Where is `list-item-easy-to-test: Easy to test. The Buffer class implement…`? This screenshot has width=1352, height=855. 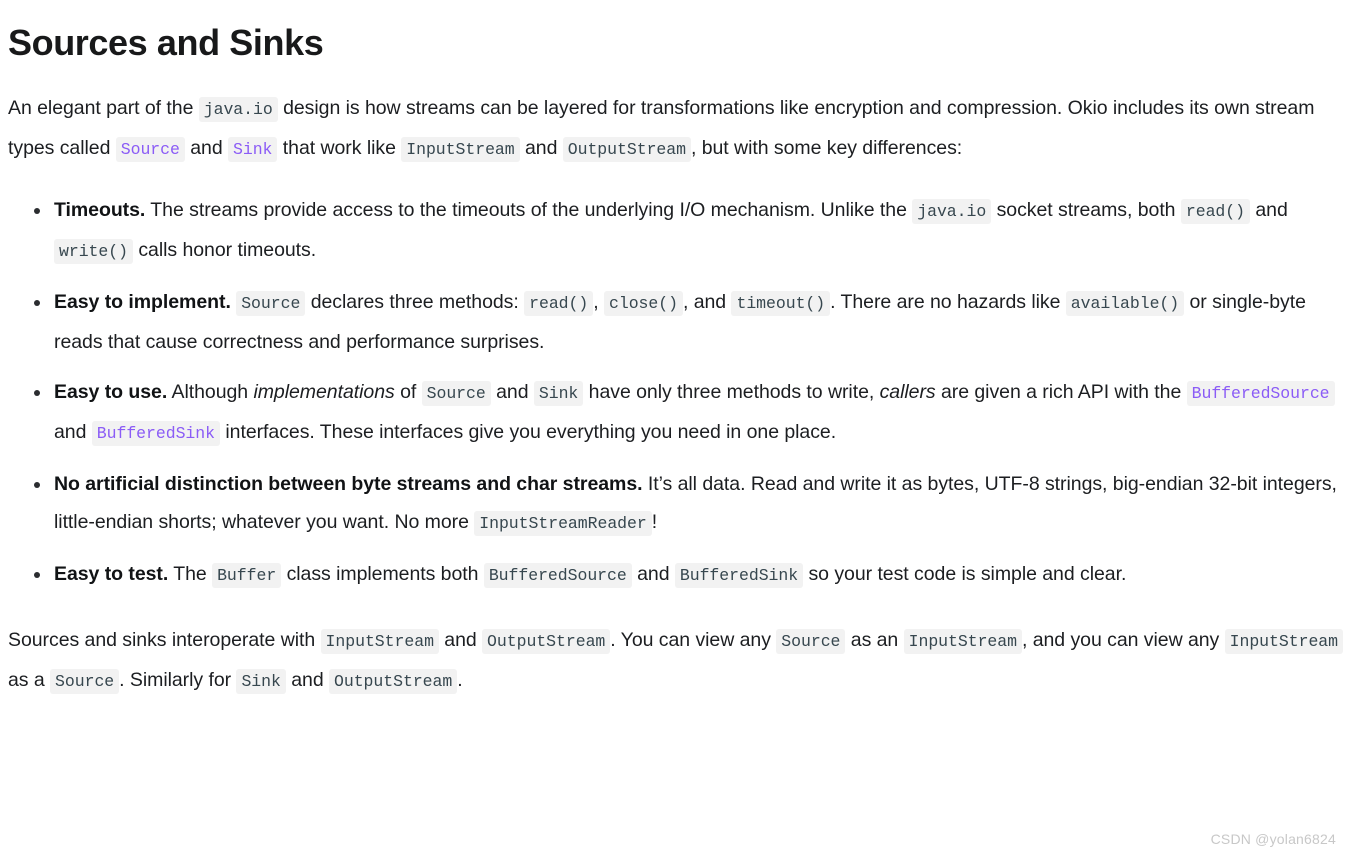 list-item-easy-to-test: Easy to test. The Buffer class implement… is located at coordinates (676, 575).